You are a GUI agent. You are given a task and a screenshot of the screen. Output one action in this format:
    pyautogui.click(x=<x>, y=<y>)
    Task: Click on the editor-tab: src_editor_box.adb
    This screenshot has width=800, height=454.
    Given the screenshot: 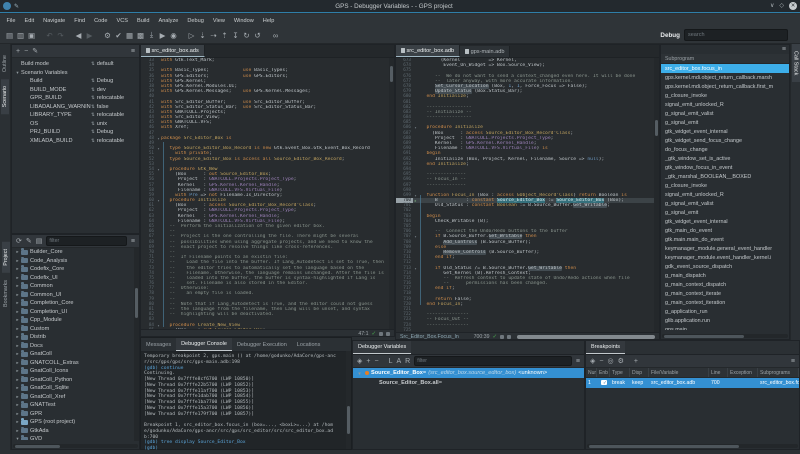 What is the action you would take?
    pyautogui.click(x=428, y=51)
    